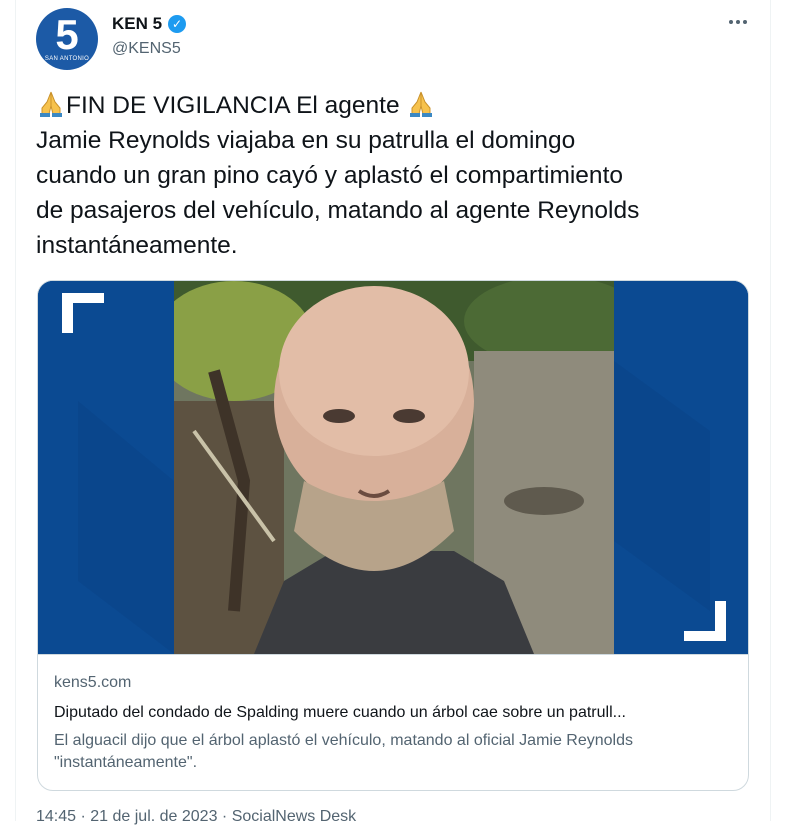 Image resolution: width=800 pixels, height=826 pixels. Describe the element at coordinates (137, 24) in the screenshot. I see `author-display-name: KEN 5` at that location.